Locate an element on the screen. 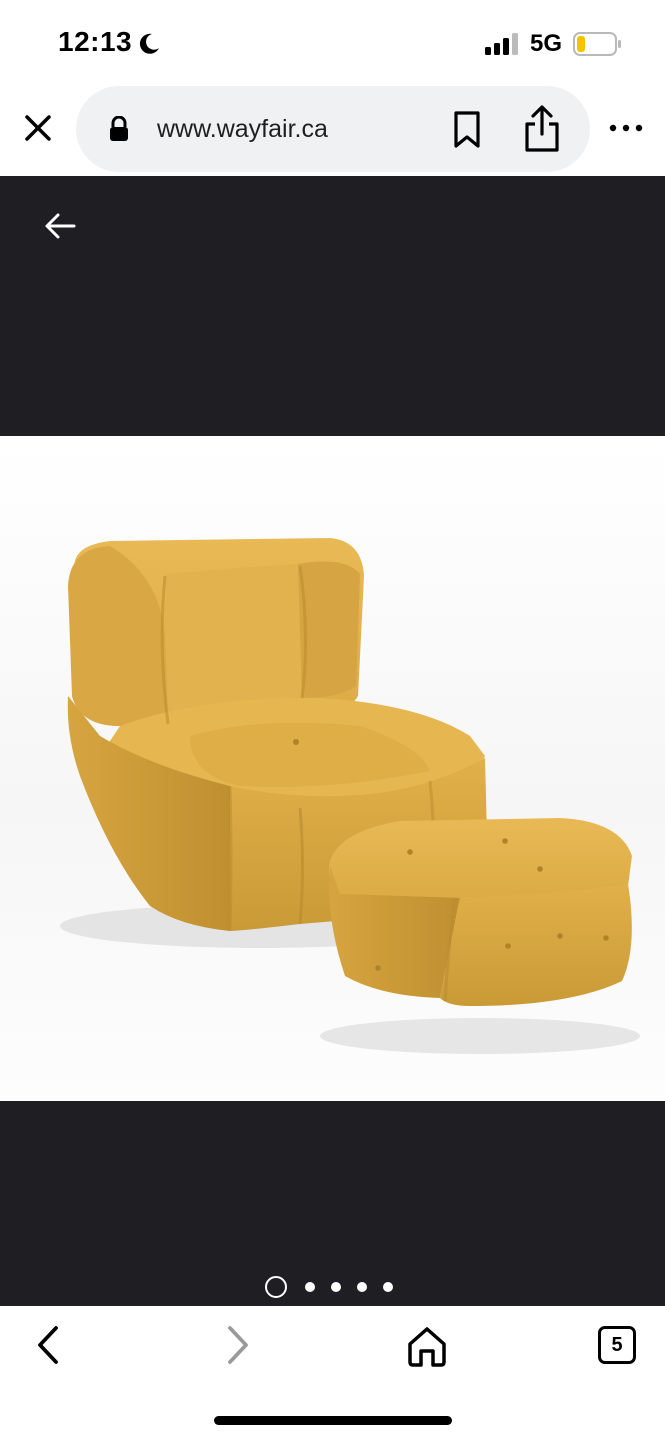 This screenshot has width=665, height=1440. close-button is located at coordinates (38, 128).